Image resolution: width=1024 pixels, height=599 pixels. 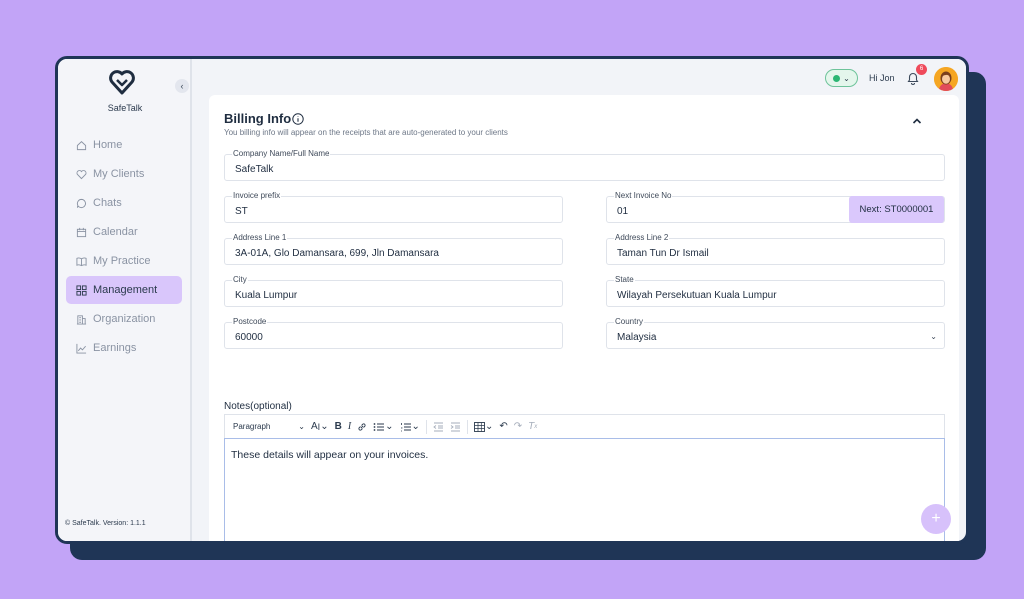 What do you see at coordinates (266, 295) in the screenshot?
I see `field-value: Kuala Lumpur` at bounding box center [266, 295].